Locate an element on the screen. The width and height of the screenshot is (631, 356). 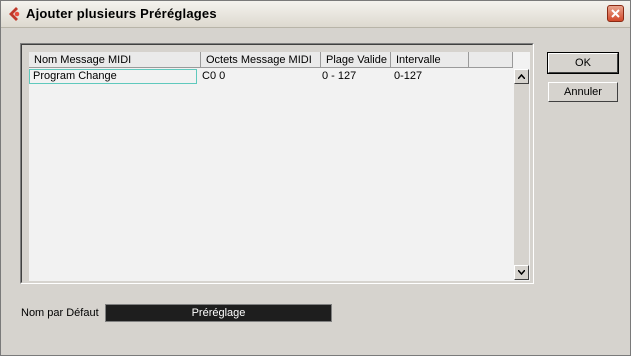
chevron-down-icon is located at coordinates (521, 272).